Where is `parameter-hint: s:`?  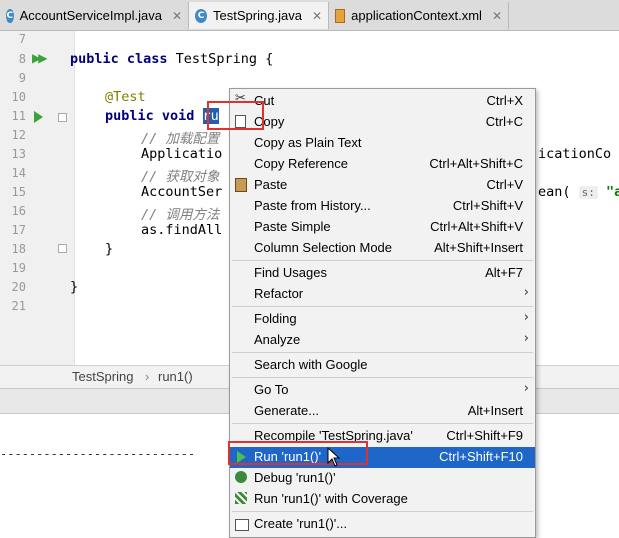
parameter-hint: s: is located at coordinates (588, 192).